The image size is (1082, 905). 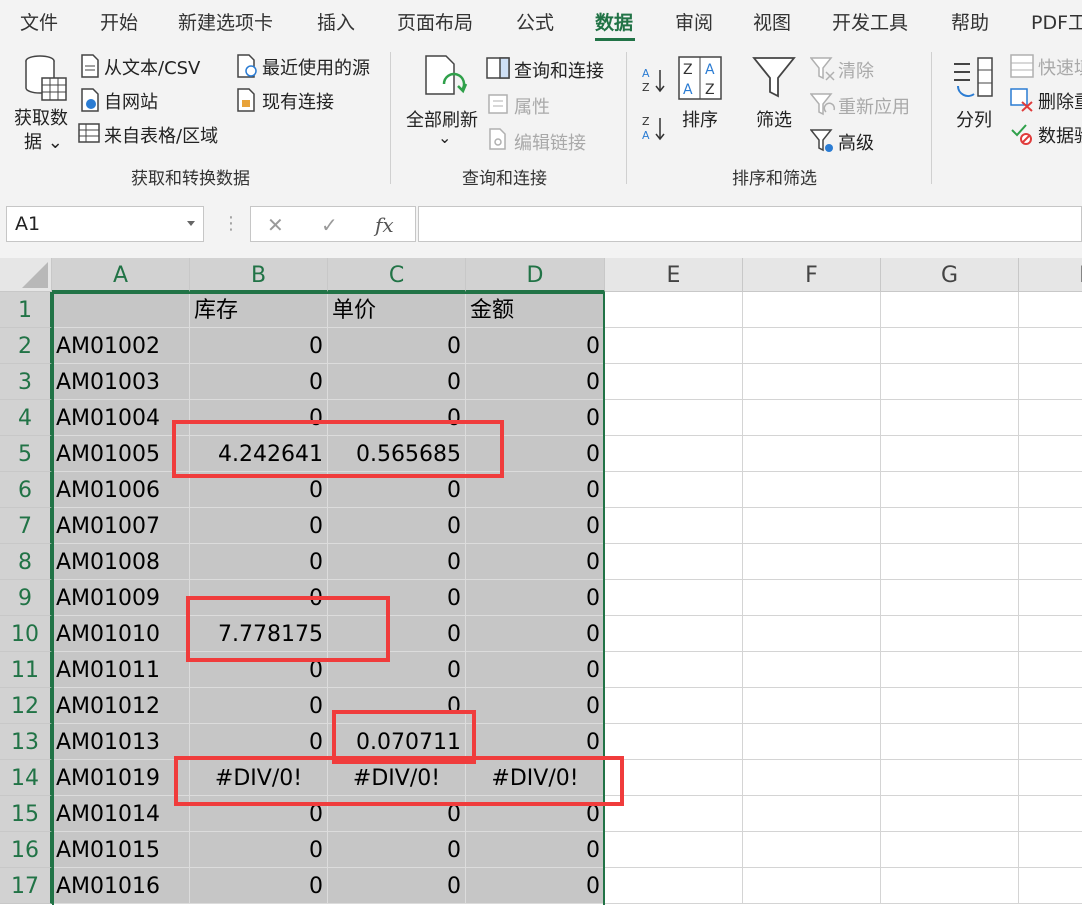 I want to click on row-header: 17, so click(x=26, y=886).